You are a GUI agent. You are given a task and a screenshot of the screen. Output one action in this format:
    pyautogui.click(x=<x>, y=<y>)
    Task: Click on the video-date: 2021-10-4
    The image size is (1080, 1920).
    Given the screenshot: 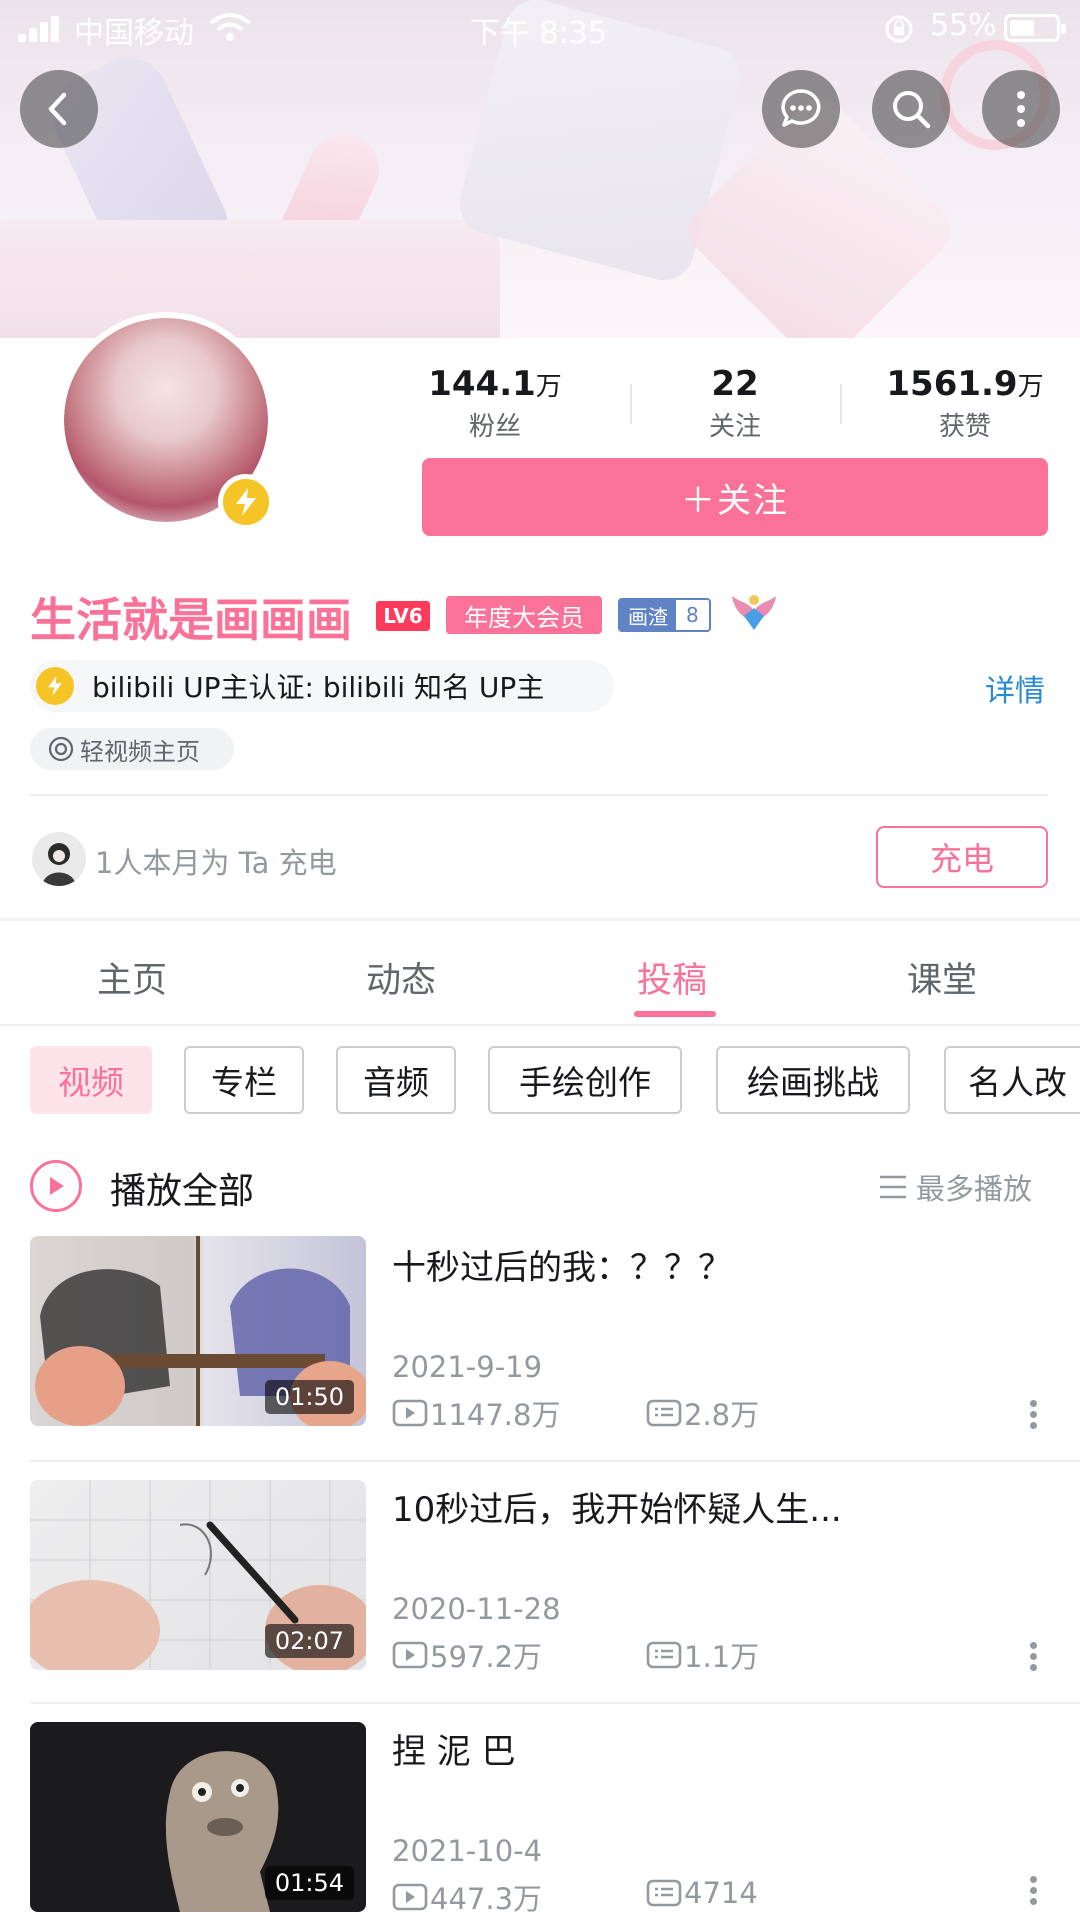 What is the action you would take?
    pyautogui.click(x=467, y=1851)
    